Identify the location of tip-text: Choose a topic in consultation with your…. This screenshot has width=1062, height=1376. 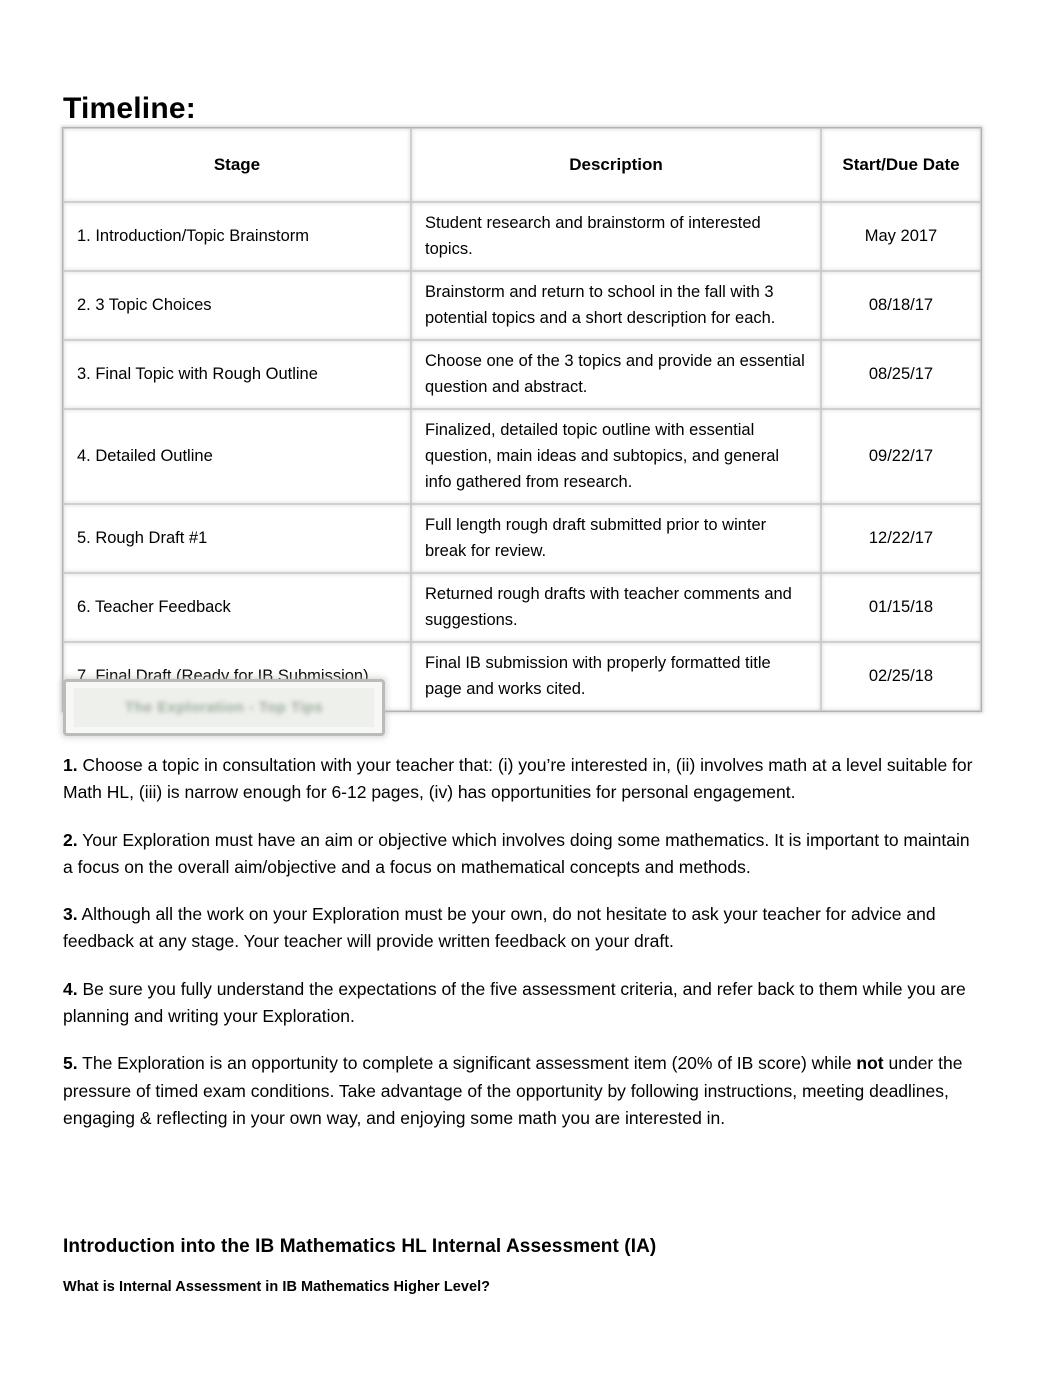
(518, 779).